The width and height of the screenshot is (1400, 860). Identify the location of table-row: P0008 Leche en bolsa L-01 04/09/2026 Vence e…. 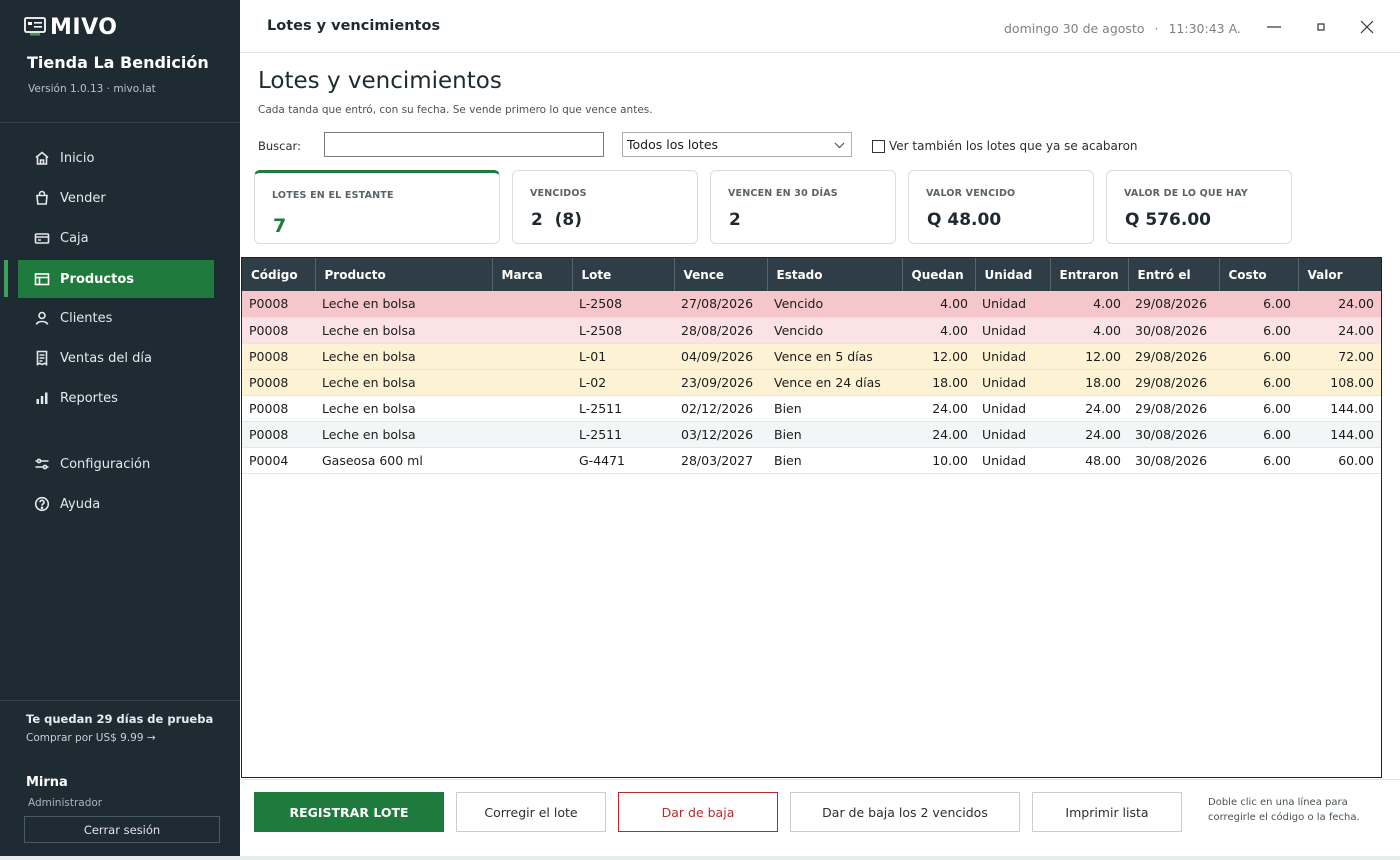
(811, 356).